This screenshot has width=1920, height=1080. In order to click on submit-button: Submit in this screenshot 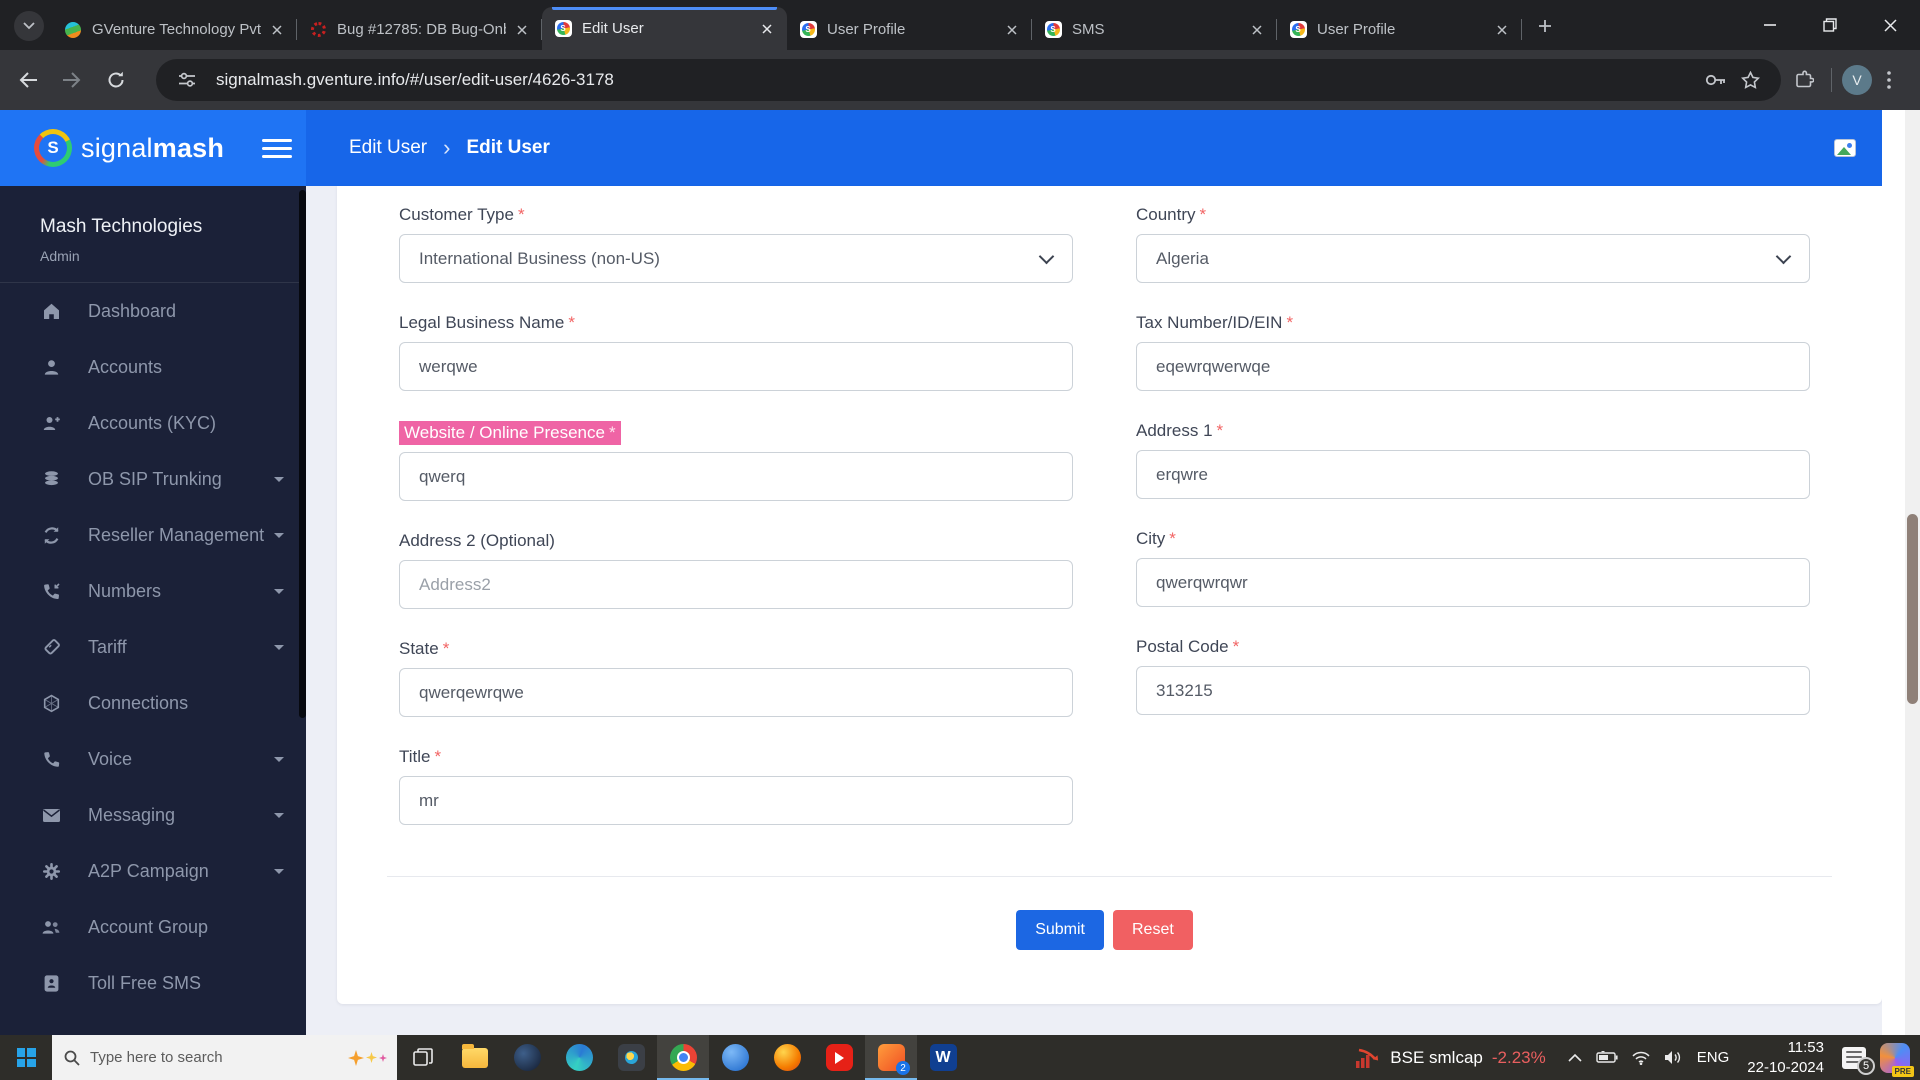, I will do `click(1060, 930)`.